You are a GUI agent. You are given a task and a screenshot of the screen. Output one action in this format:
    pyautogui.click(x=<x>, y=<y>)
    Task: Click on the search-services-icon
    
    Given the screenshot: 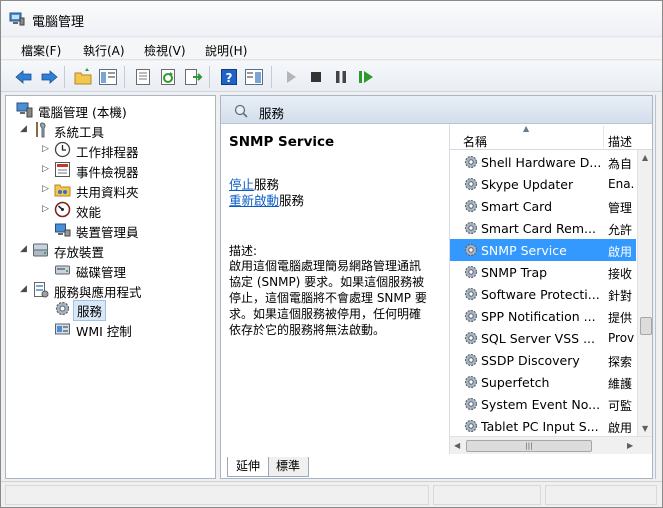 What is the action you would take?
    pyautogui.click(x=241, y=111)
    